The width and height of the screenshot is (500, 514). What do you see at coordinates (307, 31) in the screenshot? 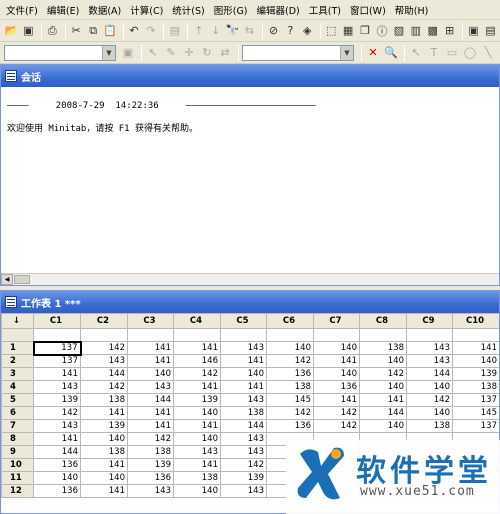
I see `cube-icon: ◈` at bounding box center [307, 31].